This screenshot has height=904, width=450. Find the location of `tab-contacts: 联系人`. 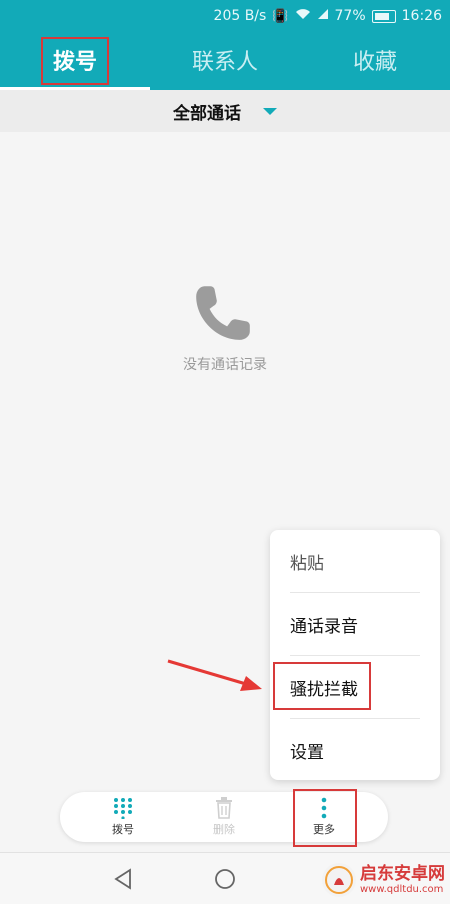

tab-contacts: 联系人 is located at coordinates (225, 60).